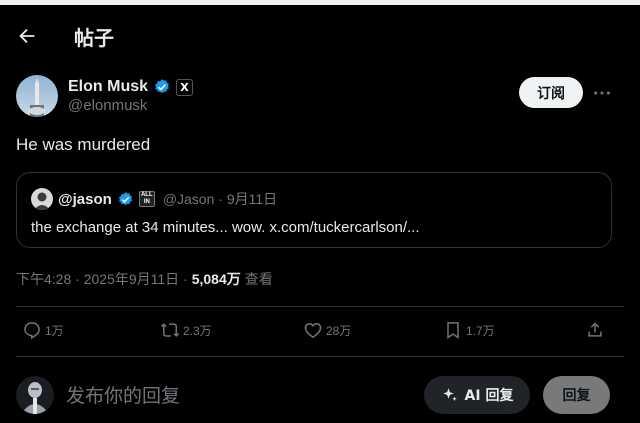 The width and height of the screenshot is (640, 423). I want to click on author-block: Elon Musk X @elonmusk, so click(105, 96).